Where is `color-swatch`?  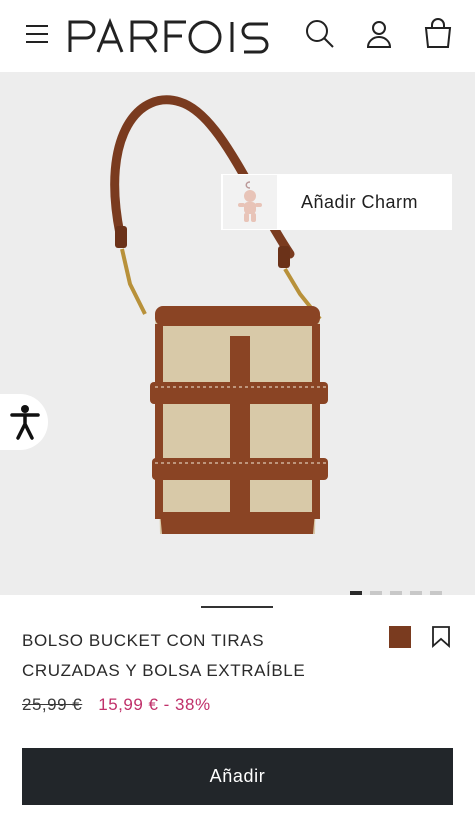 color-swatch is located at coordinates (400, 637).